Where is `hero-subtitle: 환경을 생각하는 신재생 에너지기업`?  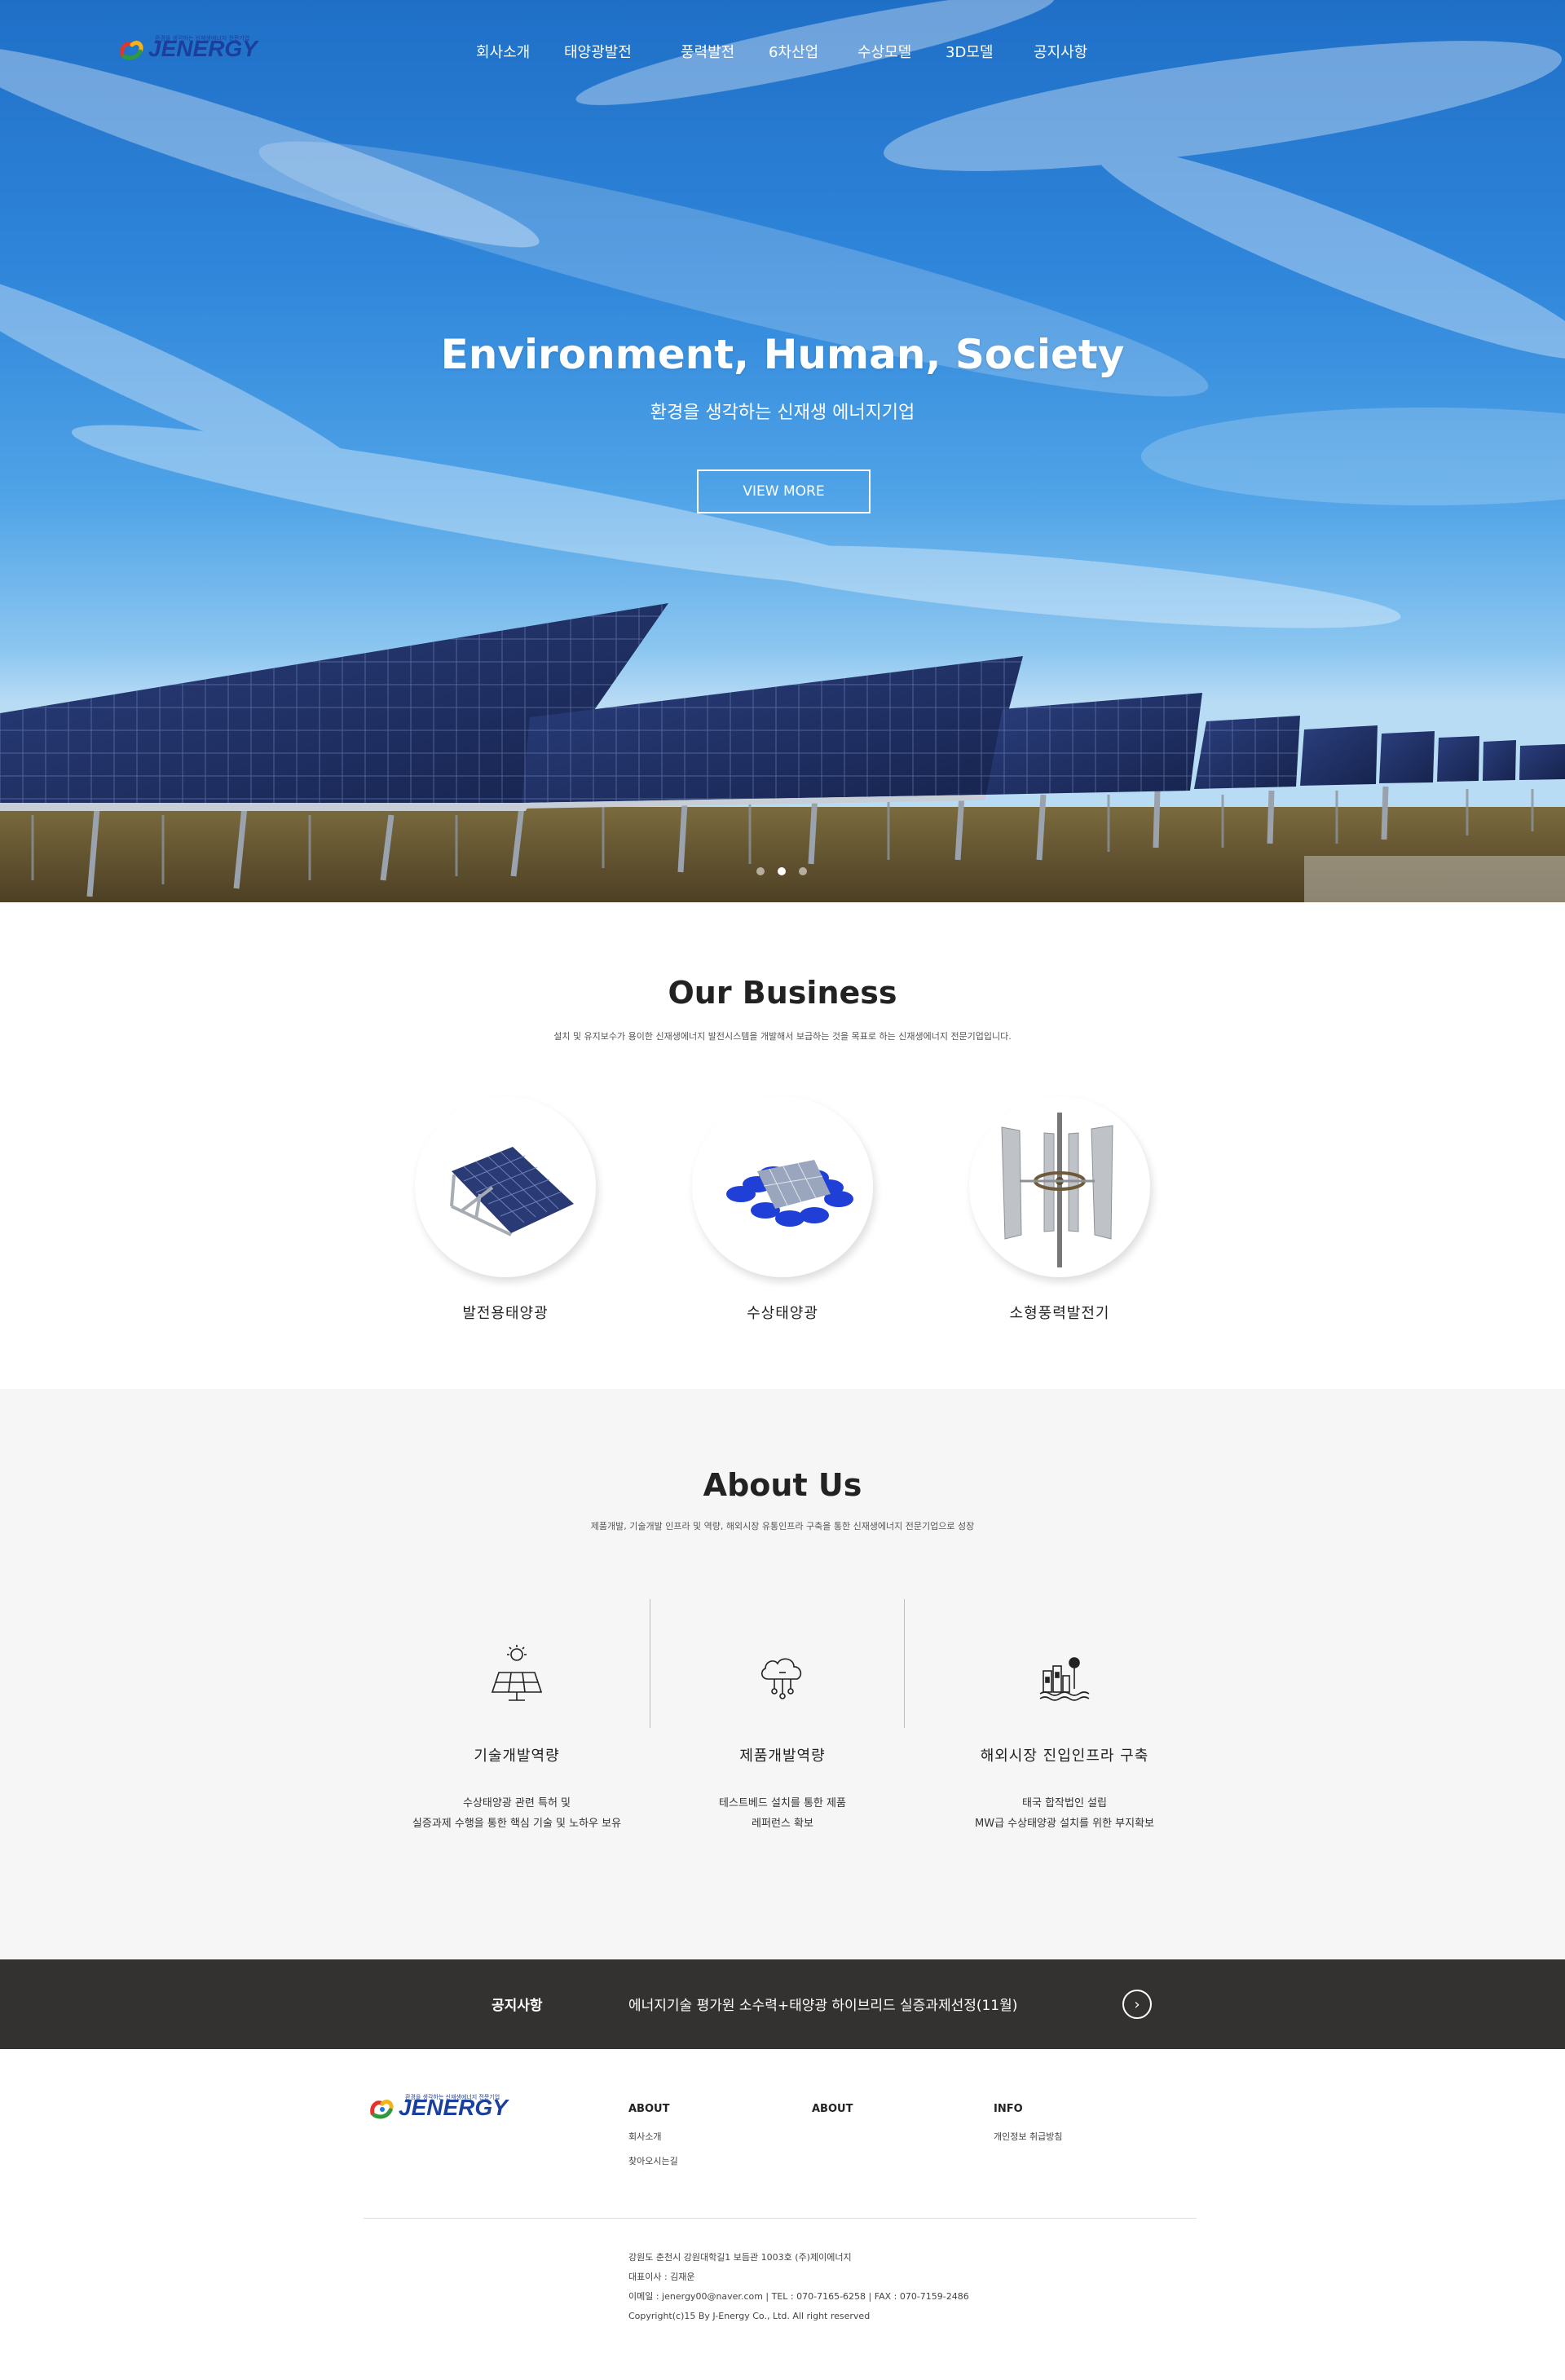
hero-subtitle: 환경을 생각하는 신재생 에너지기업 is located at coordinates (782, 413).